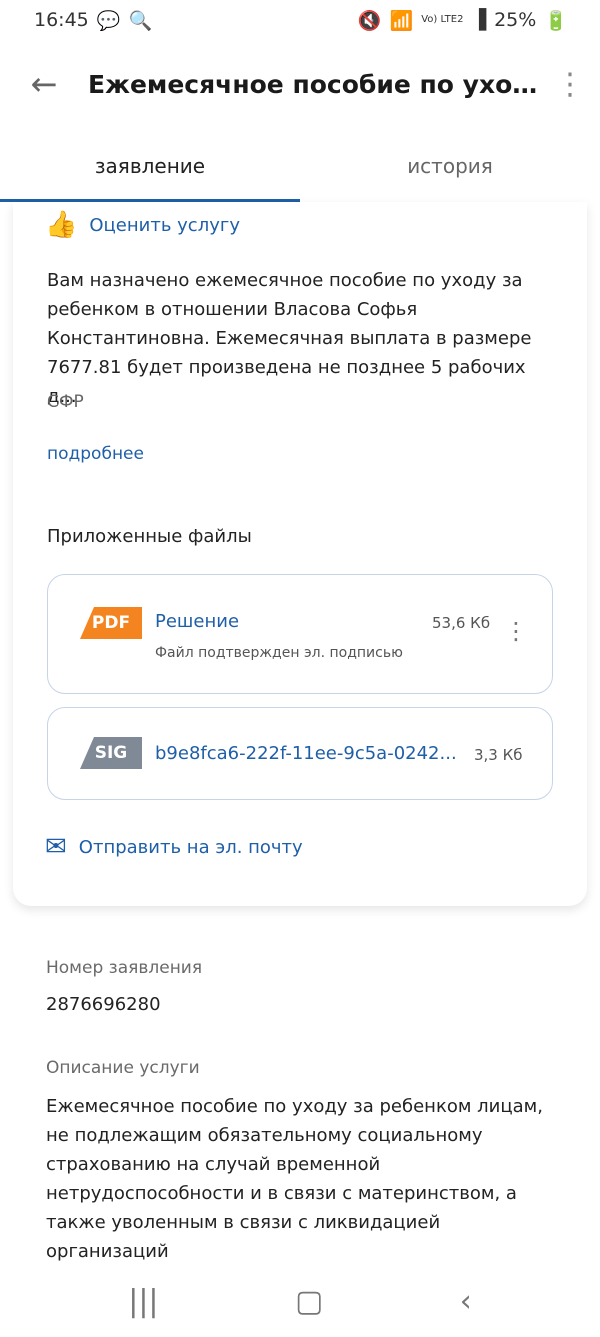  What do you see at coordinates (93, 20) in the screenshot?
I see `status-left: 16:45 💬 🔍` at bounding box center [93, 20].